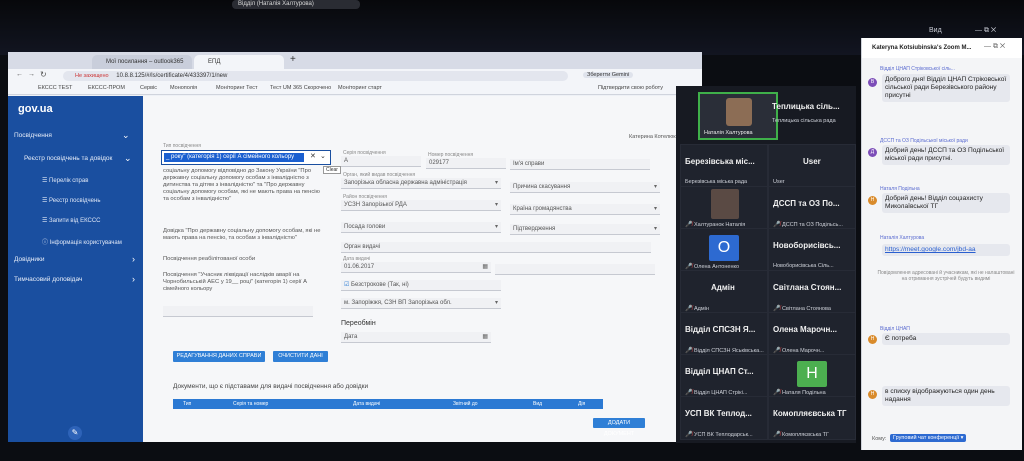 The width and height of the screenshot is (1024, 461). I want to click on meeting-indicator: Відділ (Наталія Халтурова), so click(296, 4).